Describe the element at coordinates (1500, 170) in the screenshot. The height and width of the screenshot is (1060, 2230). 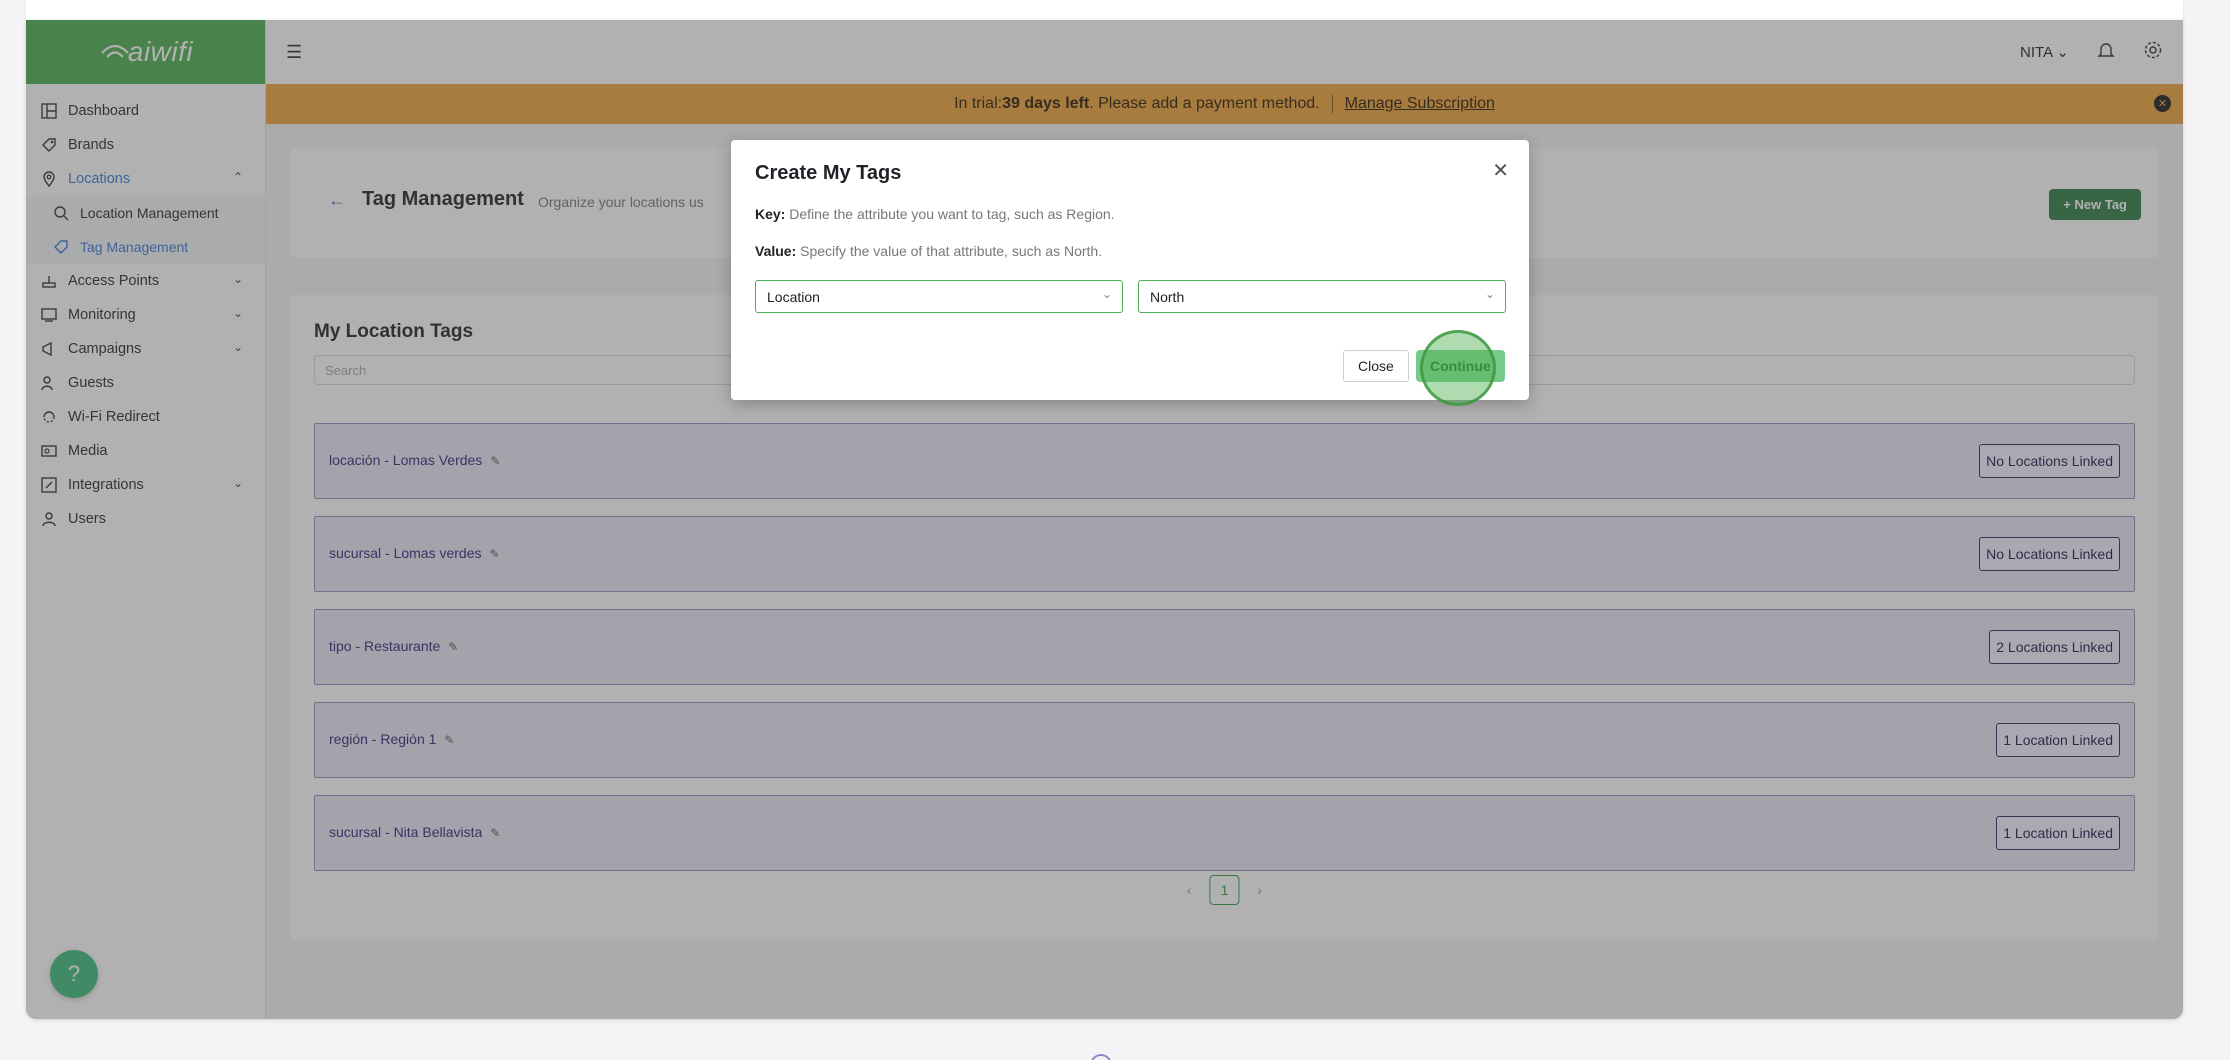
I see `close-icon: ✕` at that location.